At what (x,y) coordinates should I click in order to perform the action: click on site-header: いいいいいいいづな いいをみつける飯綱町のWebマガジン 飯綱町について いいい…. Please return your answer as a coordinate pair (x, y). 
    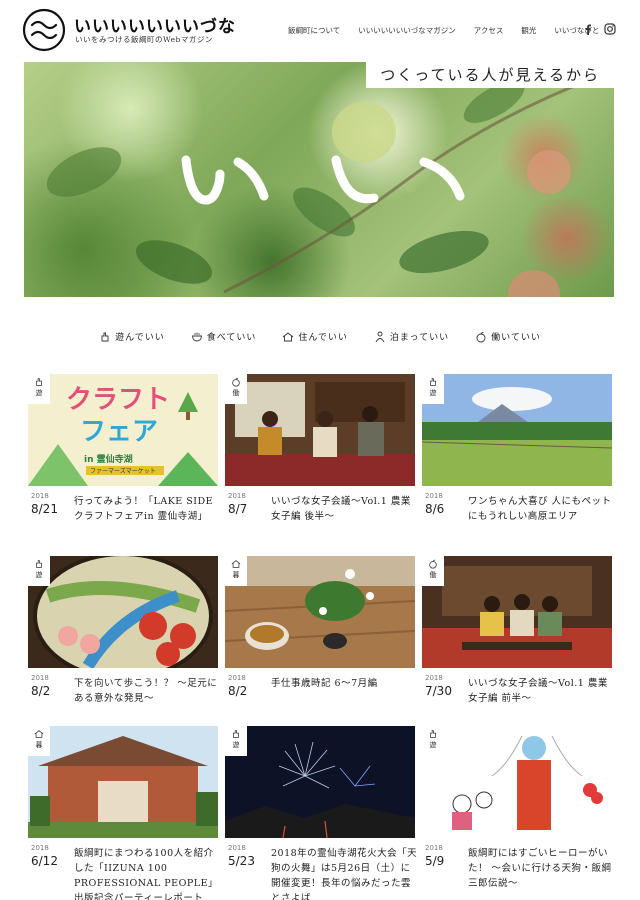
    Looking at the image, I should click on (320, 31).